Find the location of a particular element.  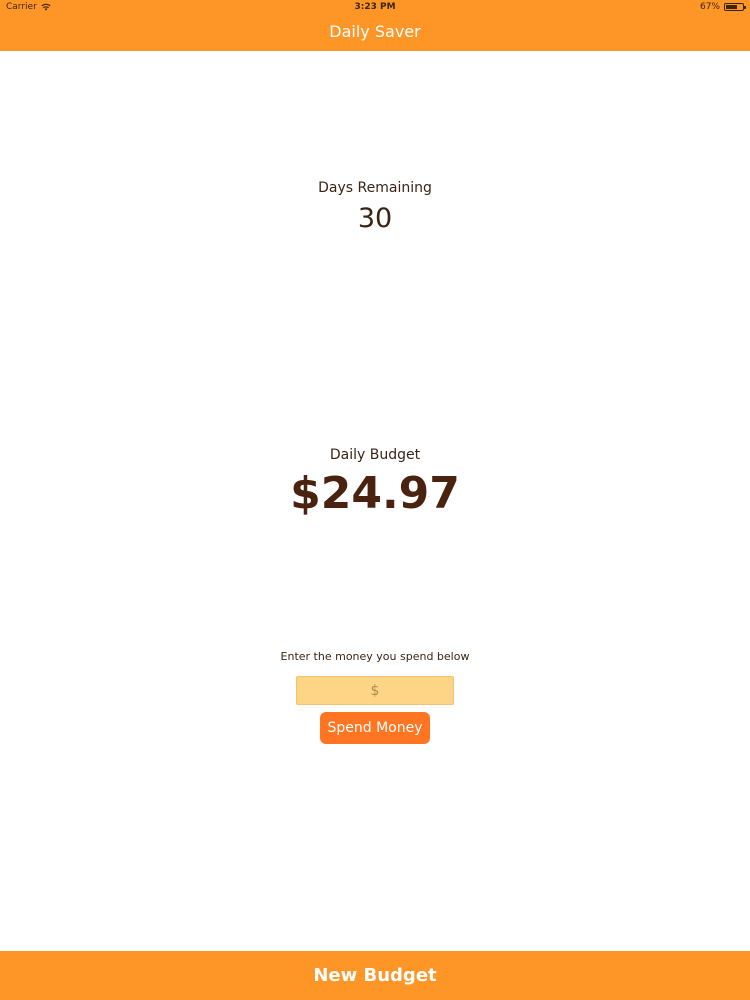

status-bar: Carrier 3:23 PM 67% is located at coordinates (375, 7).